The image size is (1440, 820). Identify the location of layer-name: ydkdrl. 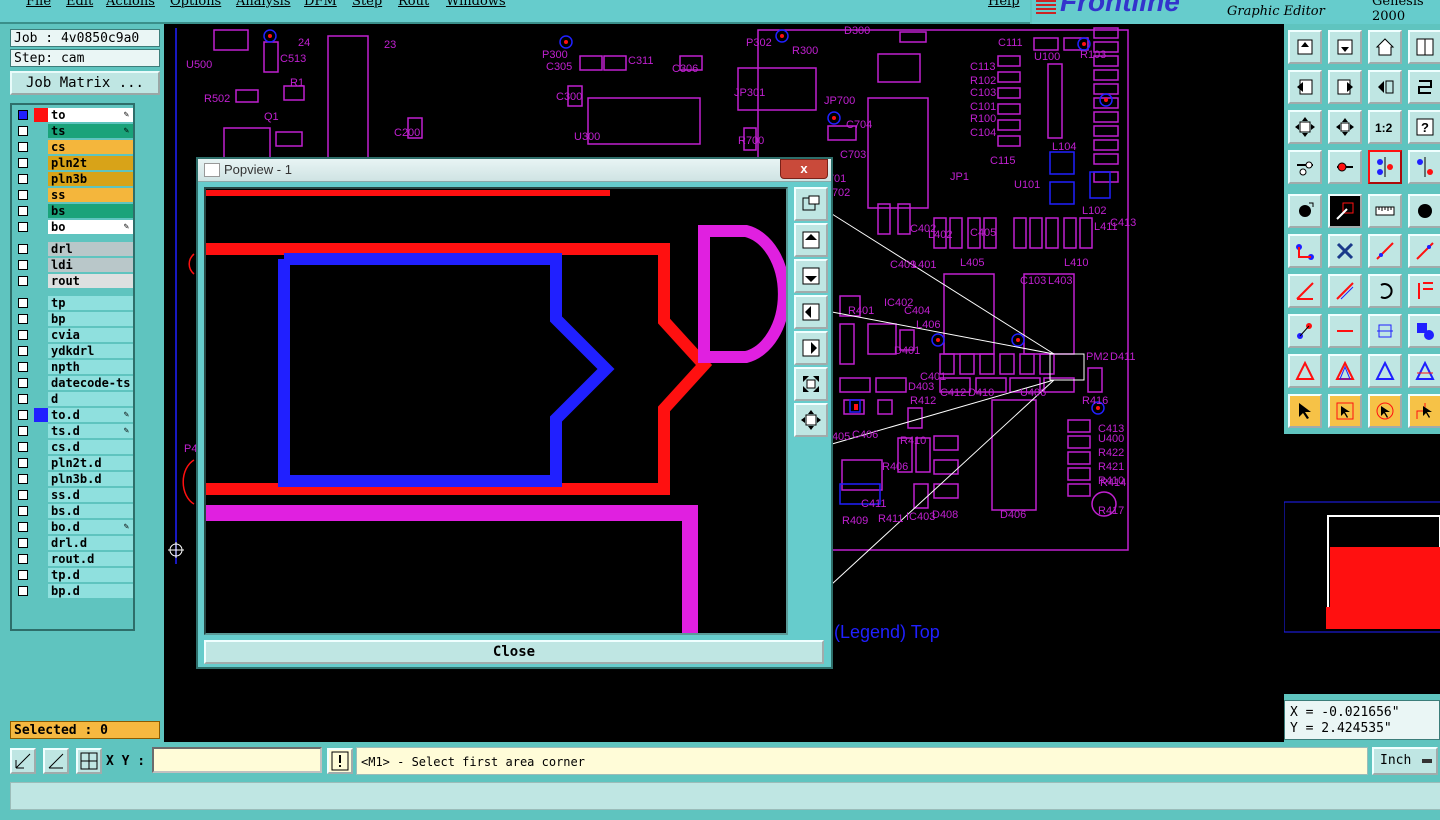
(90, 351).